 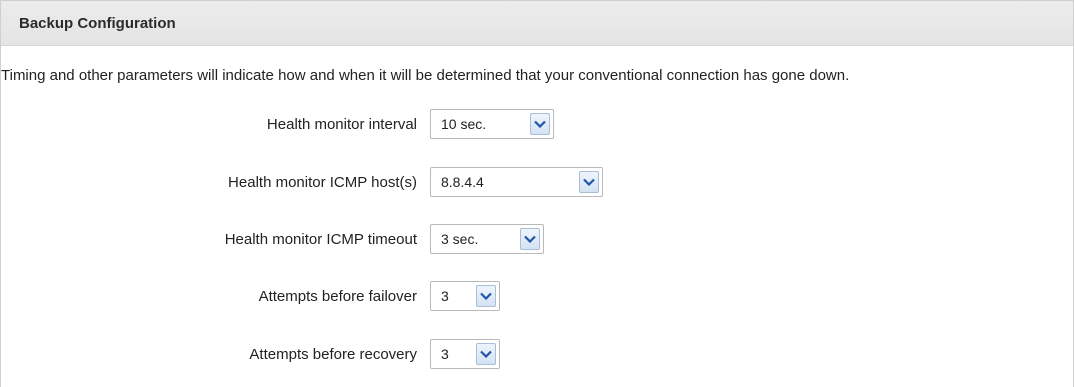 What do you see at coordinates (465, 296) in the screenshot?
I see `attempts-before-failover-select: 3` at bounding box center [465, 296].